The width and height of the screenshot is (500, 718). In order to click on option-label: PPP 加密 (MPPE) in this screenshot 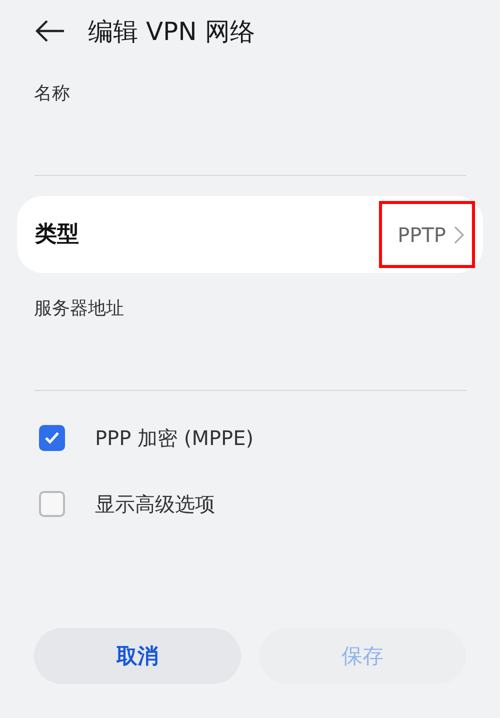, I will do `click(174, 438)`.